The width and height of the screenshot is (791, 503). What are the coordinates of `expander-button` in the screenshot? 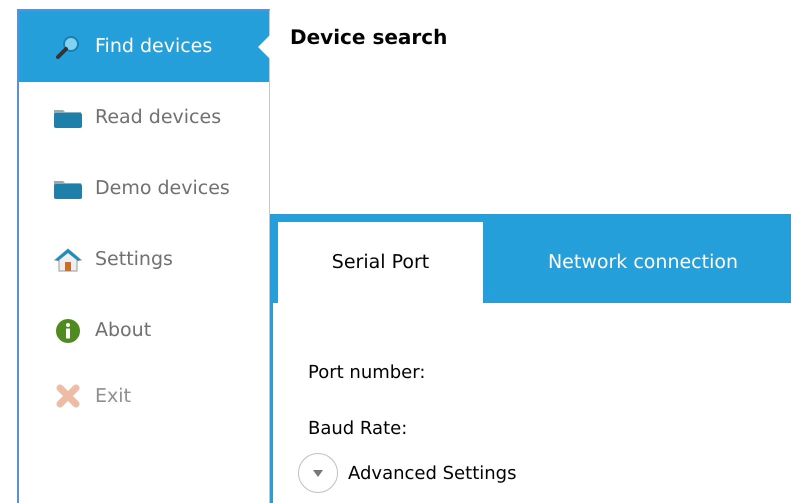 It's located at (318, 473).